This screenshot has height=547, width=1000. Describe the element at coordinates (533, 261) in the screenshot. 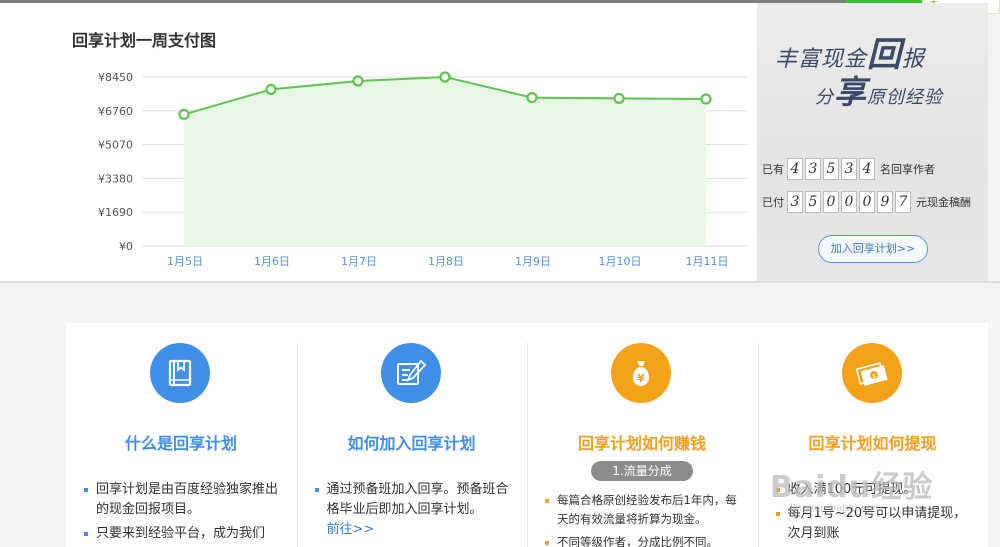

I see `x-tick-label: 1月9日` at that location.